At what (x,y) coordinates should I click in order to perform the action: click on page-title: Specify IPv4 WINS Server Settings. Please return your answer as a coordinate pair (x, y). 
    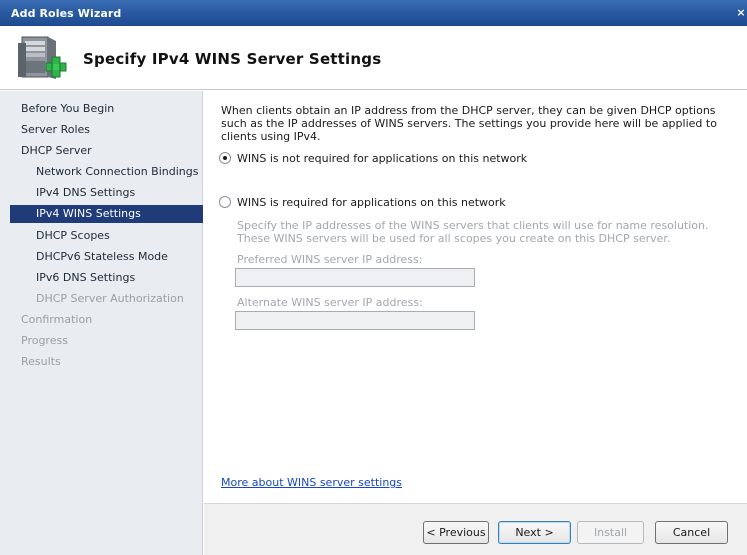
    Looking at the image, I should click on (232, 59).